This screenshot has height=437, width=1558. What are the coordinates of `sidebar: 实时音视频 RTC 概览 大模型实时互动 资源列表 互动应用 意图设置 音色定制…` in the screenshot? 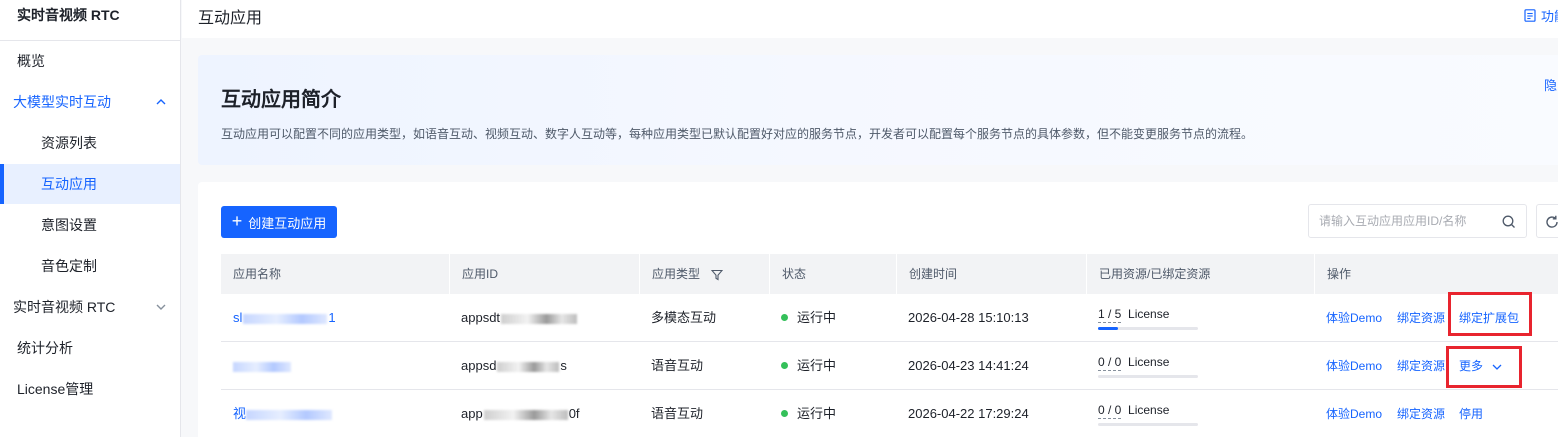 It's located at (90, 218).